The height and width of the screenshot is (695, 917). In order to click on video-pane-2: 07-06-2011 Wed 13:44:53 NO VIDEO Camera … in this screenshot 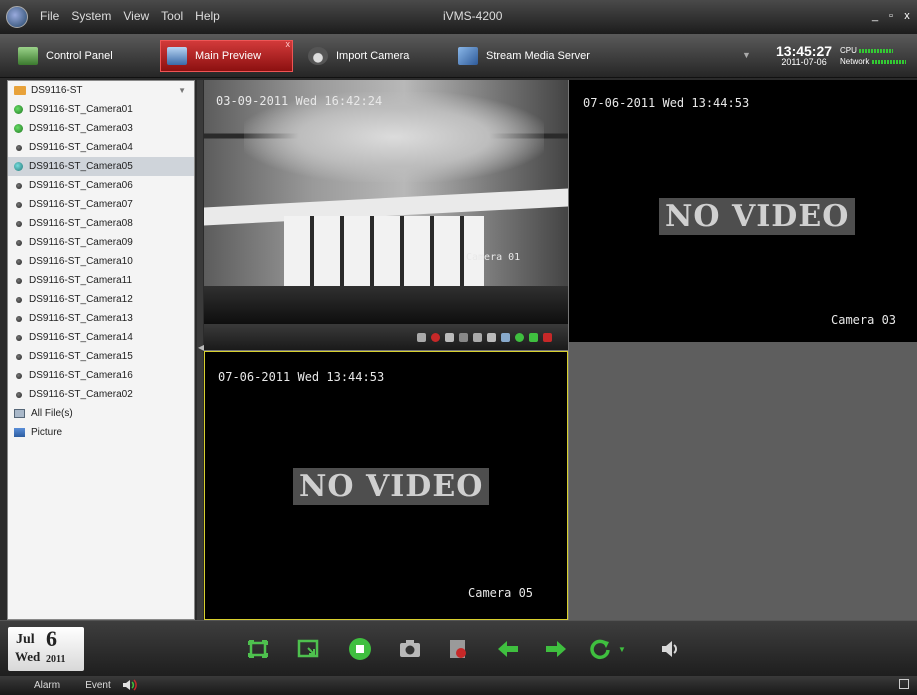, I will do `click(743, 211)`.